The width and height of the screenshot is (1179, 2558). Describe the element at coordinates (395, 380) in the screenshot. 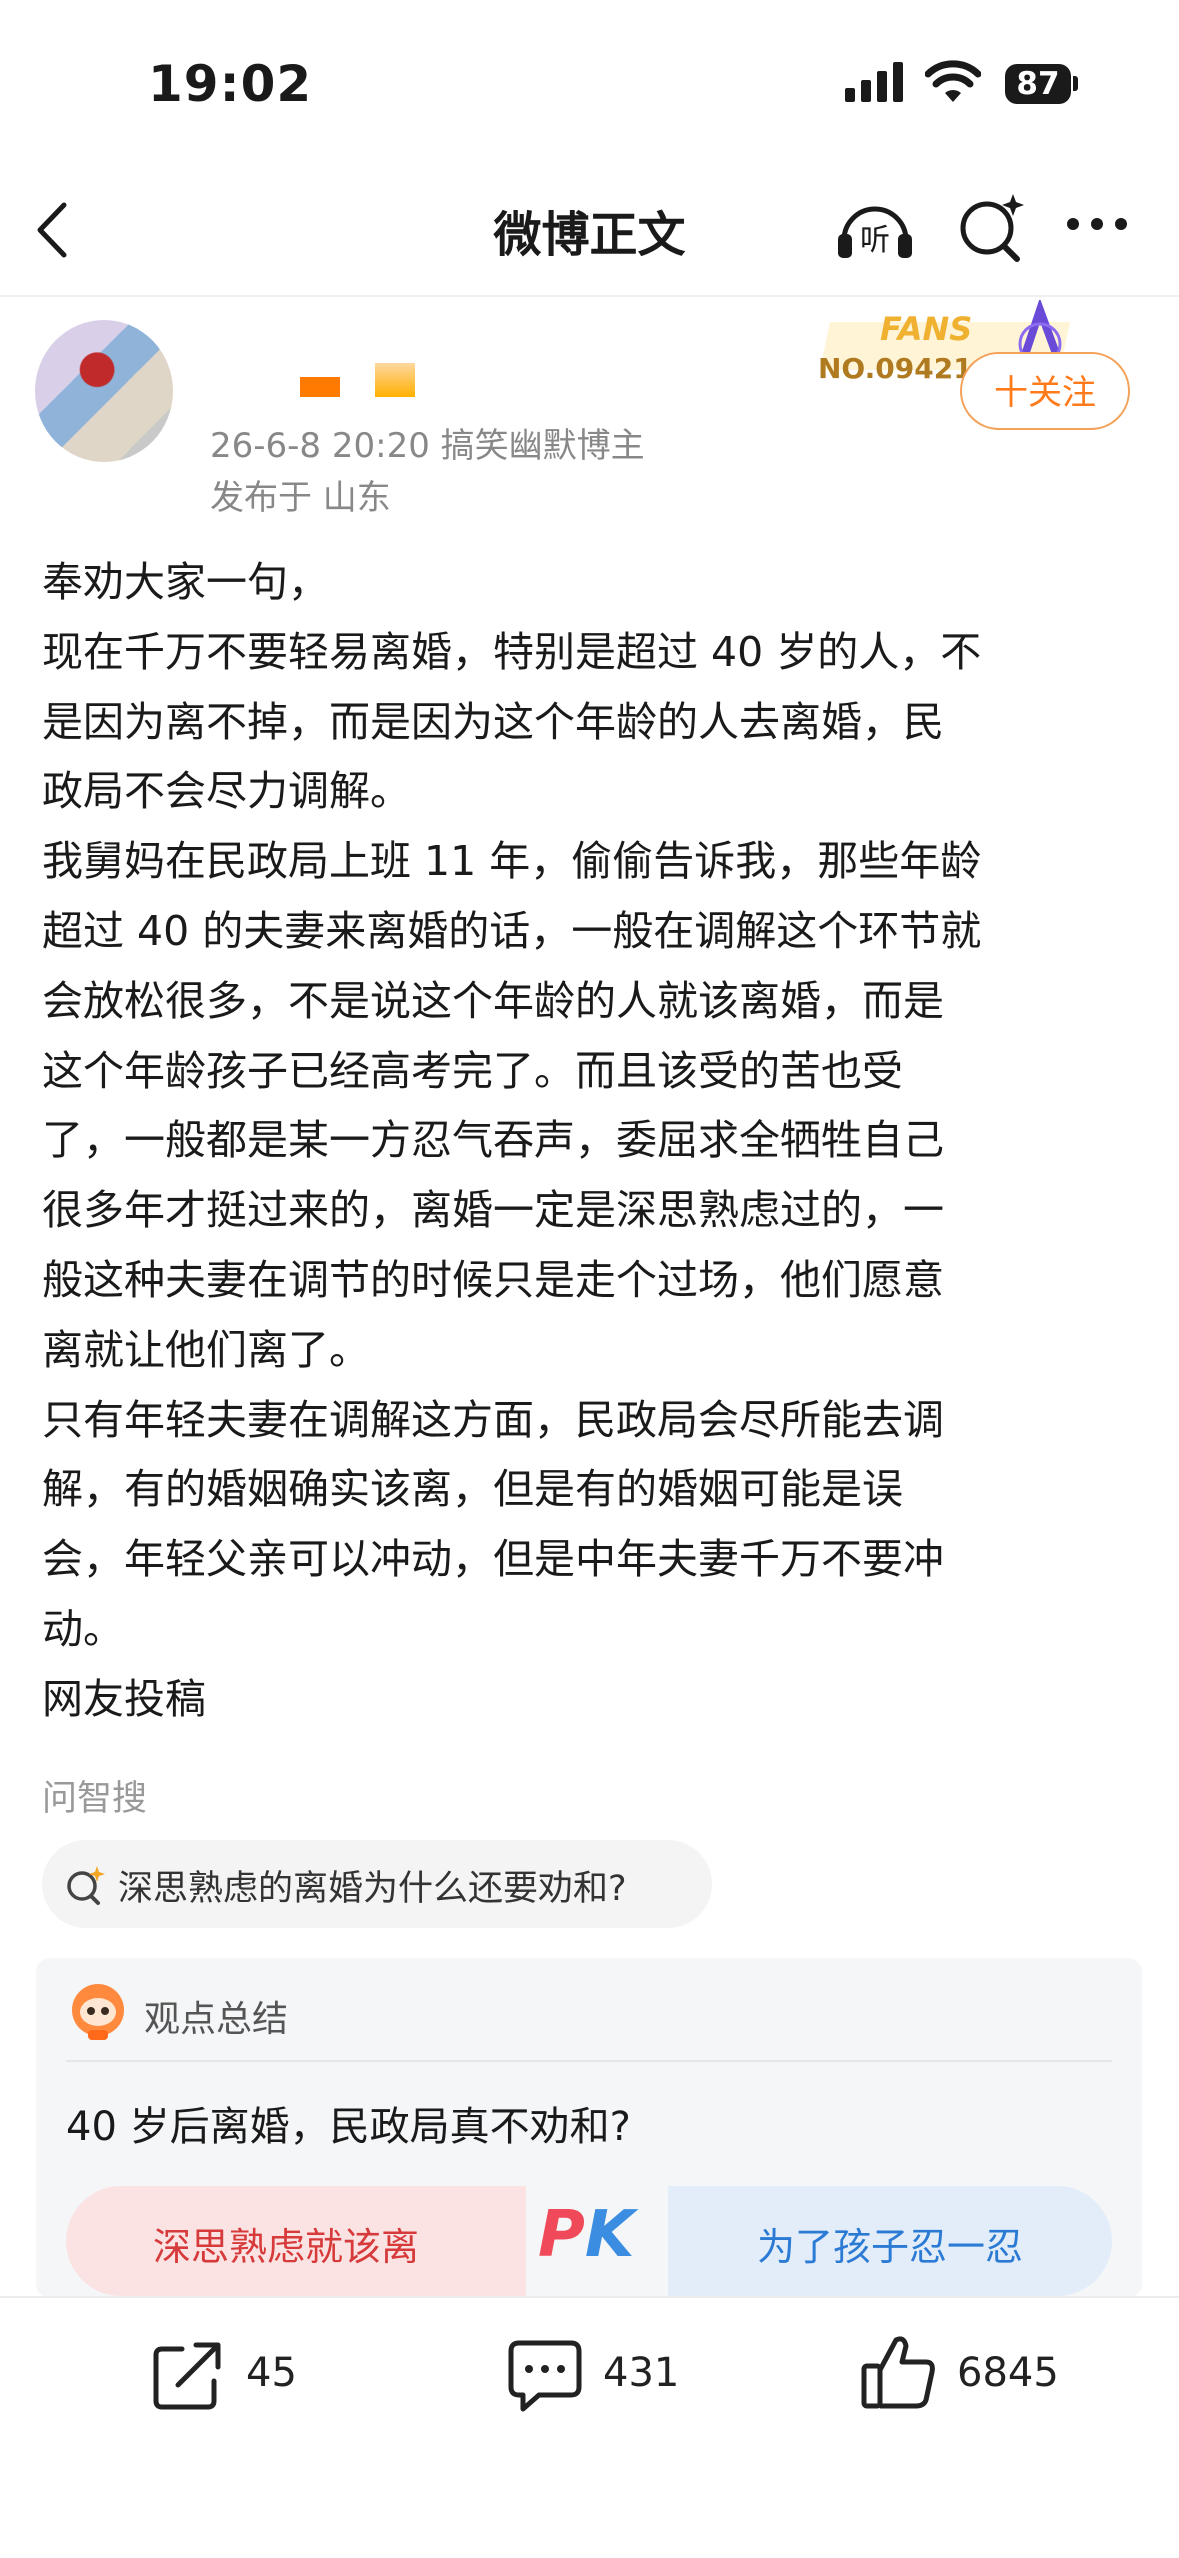

I see `verified-badge` at that location.